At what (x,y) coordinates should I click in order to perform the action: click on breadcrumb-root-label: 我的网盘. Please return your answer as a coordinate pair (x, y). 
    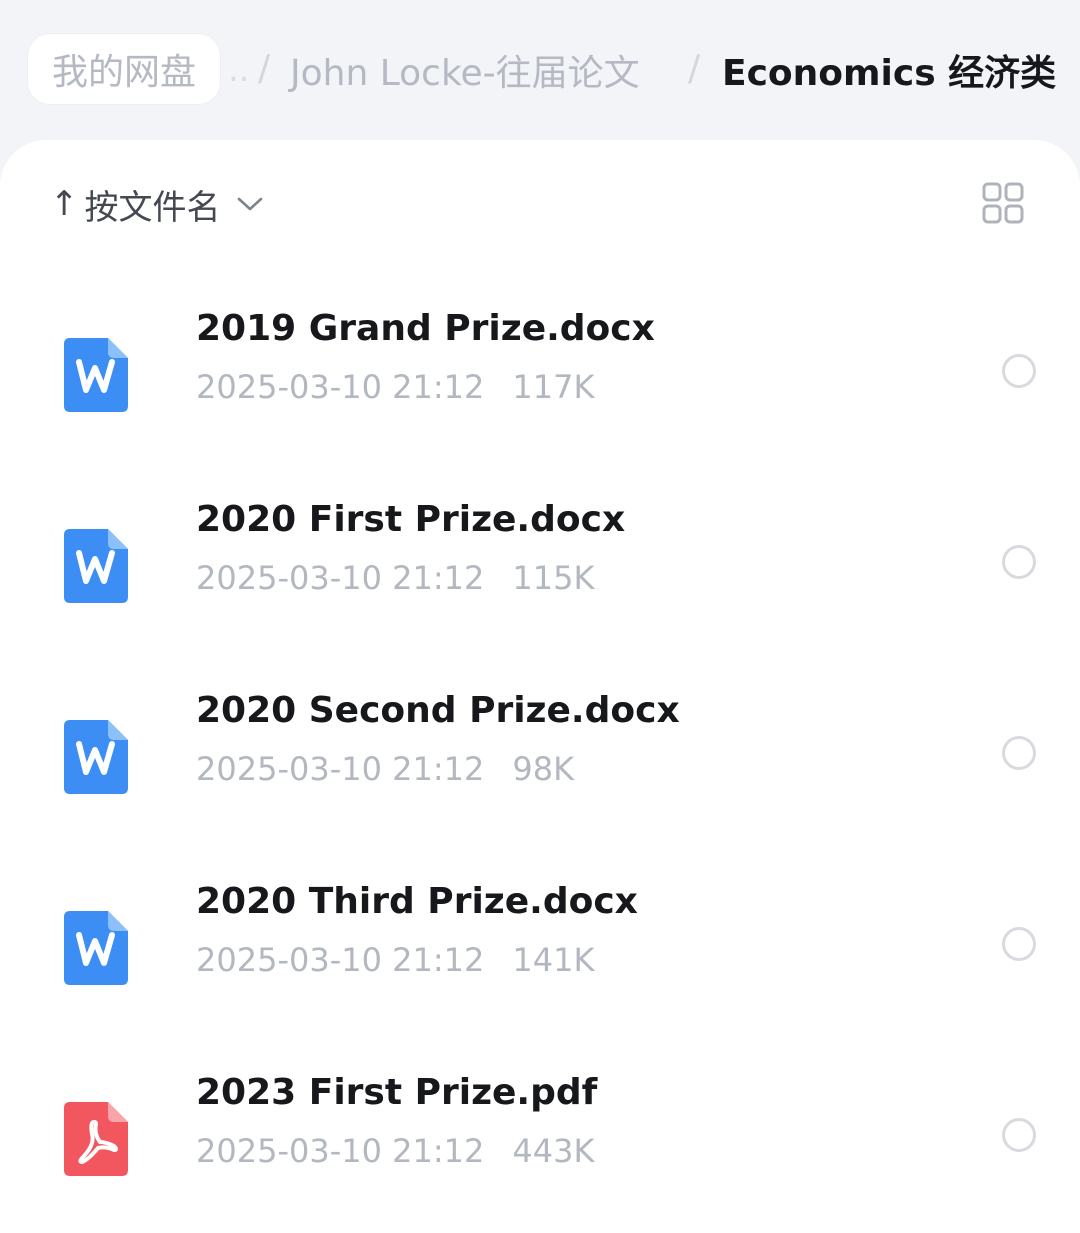
    Looking at the image, I should click on (124, 72).